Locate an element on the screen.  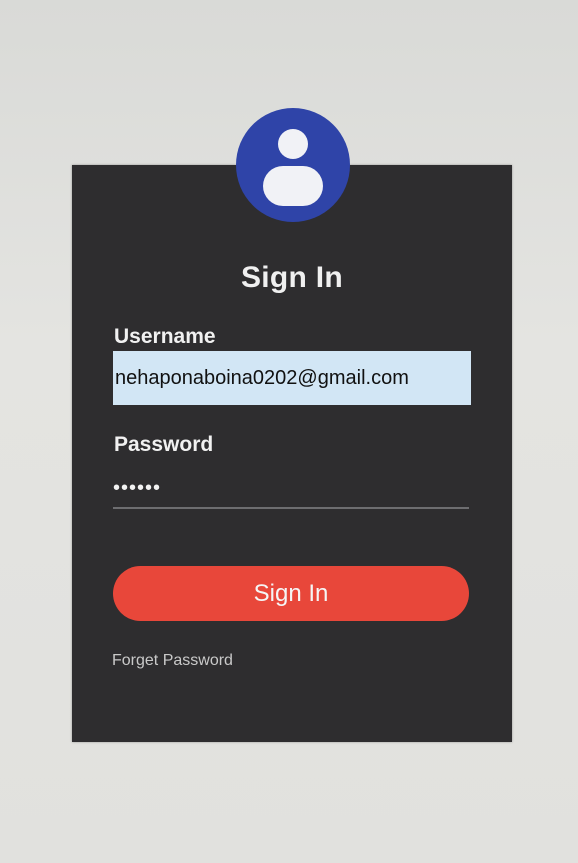
username-input is located at coordinates (292, 378).